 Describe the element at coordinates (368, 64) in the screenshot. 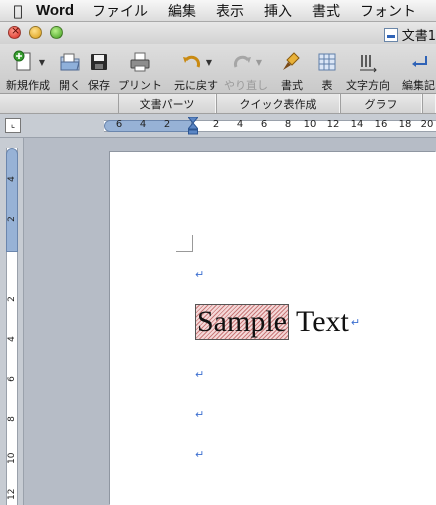

I see `text-direction-icon` at that location.